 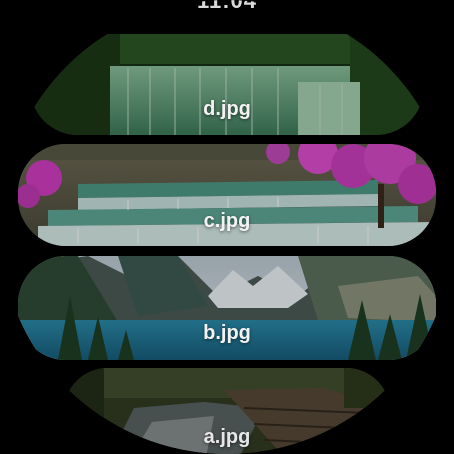 I want to click on status-time: 11:04, so click(x=227, y=6).